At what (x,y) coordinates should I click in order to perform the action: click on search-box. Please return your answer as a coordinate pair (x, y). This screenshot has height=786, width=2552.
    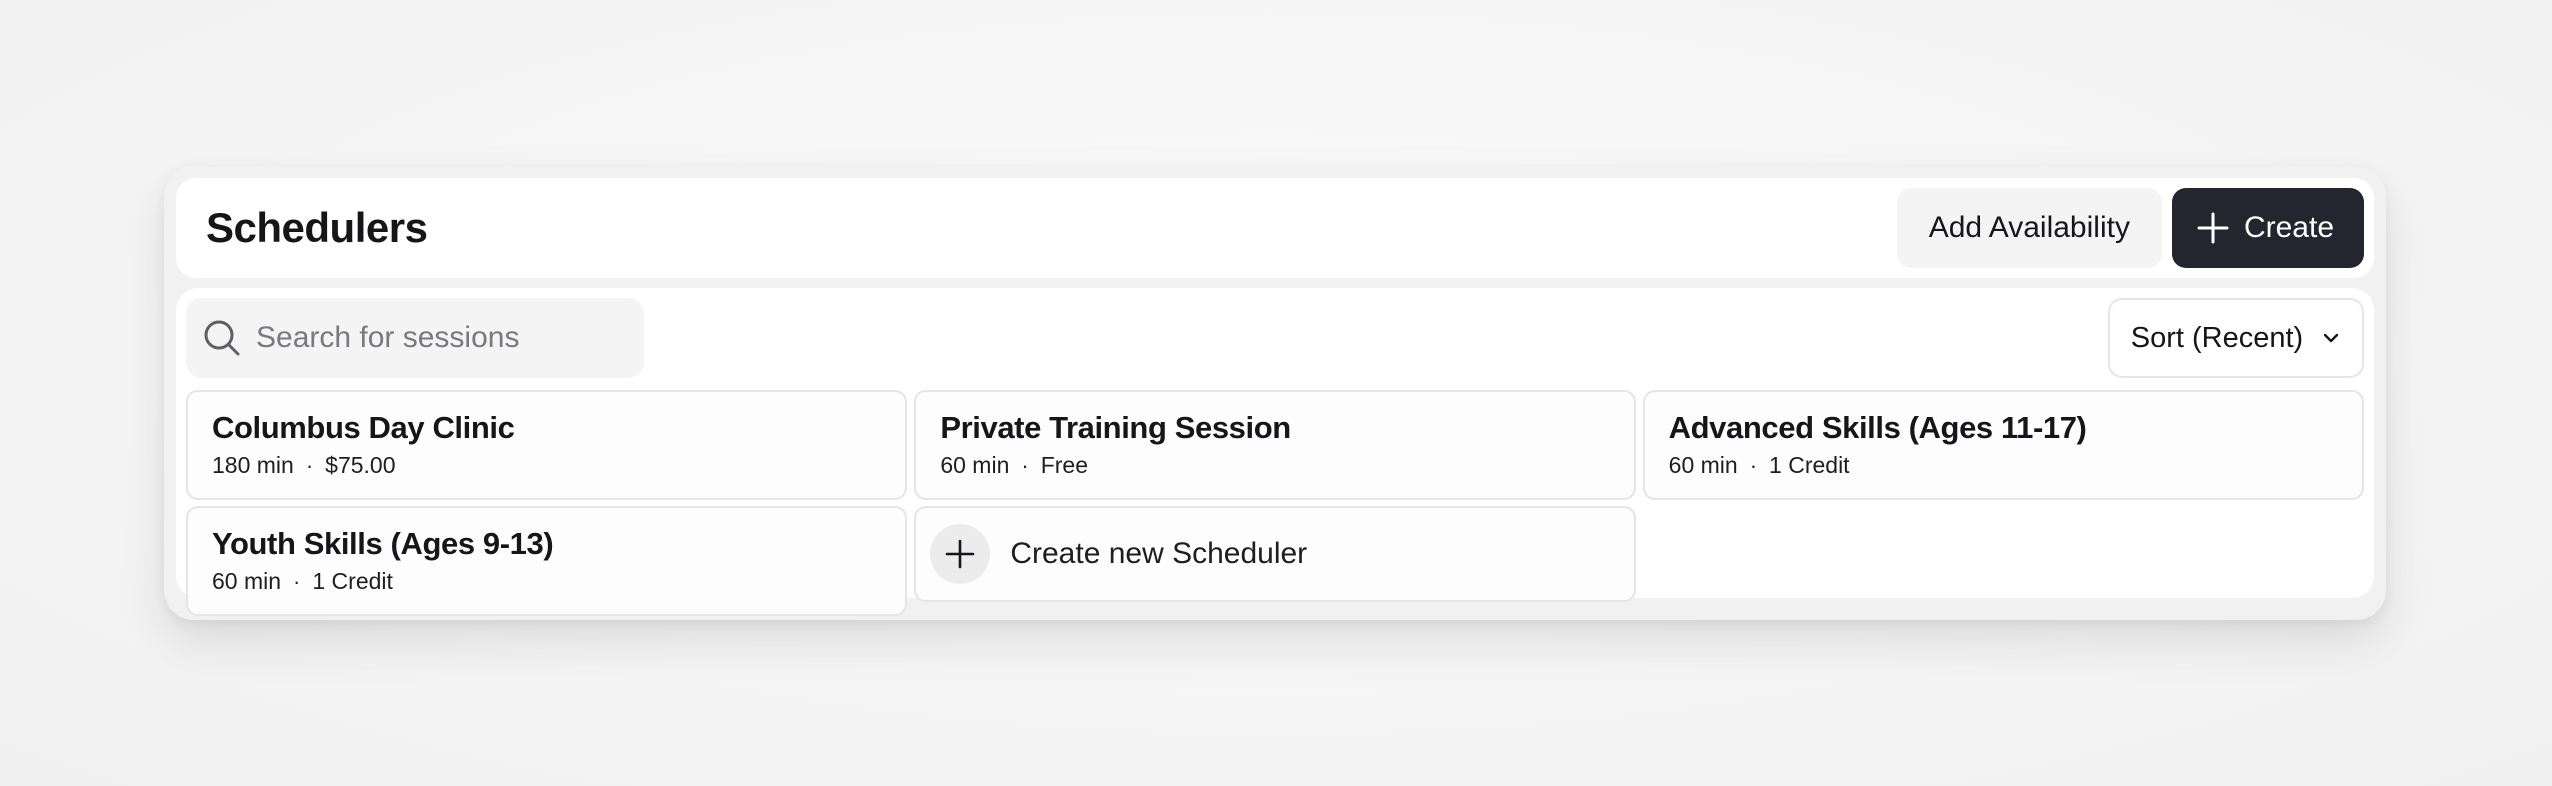
    Looking at the image, I should click on (415, 338).